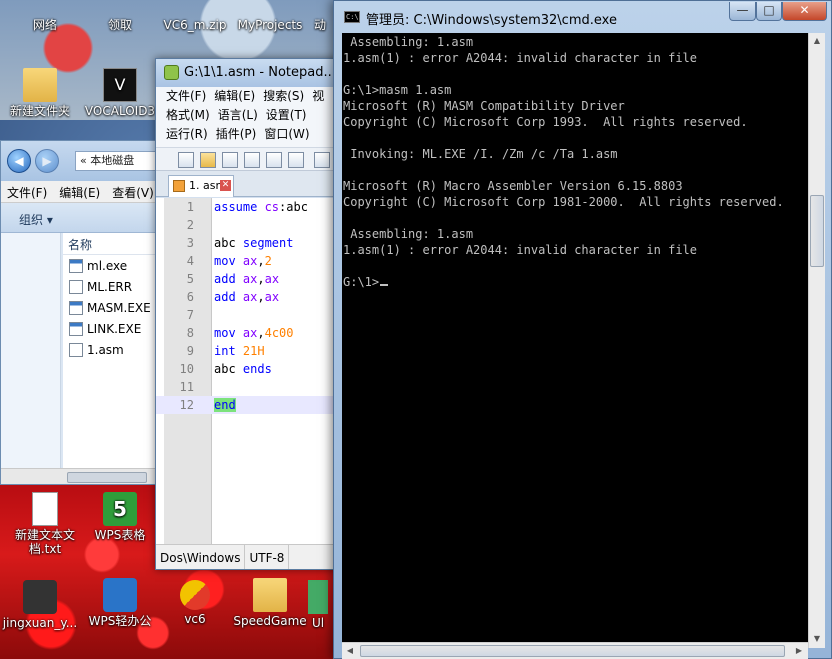  Describe the element at coordinates (290, 115) in the screenshot. I see `npp-menu-settings: 设置(T)` at that location.